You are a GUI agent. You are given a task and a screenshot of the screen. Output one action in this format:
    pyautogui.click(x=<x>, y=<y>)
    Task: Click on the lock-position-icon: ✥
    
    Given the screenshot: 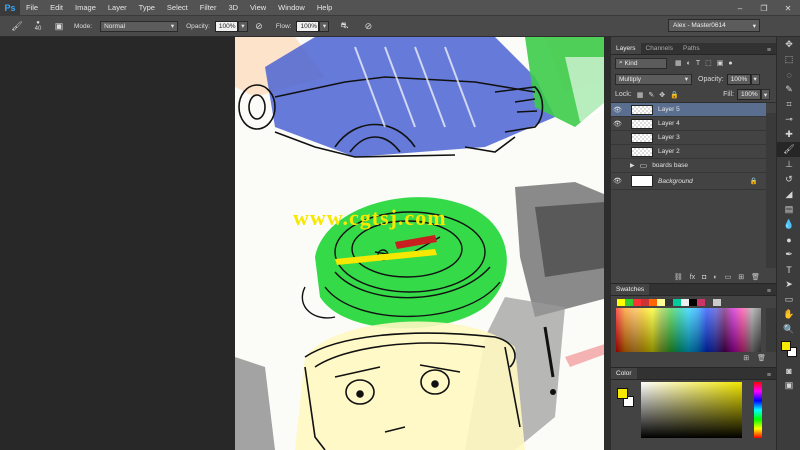 What is the action you would take?
    pyautogui.click(x=662, y=95)
    